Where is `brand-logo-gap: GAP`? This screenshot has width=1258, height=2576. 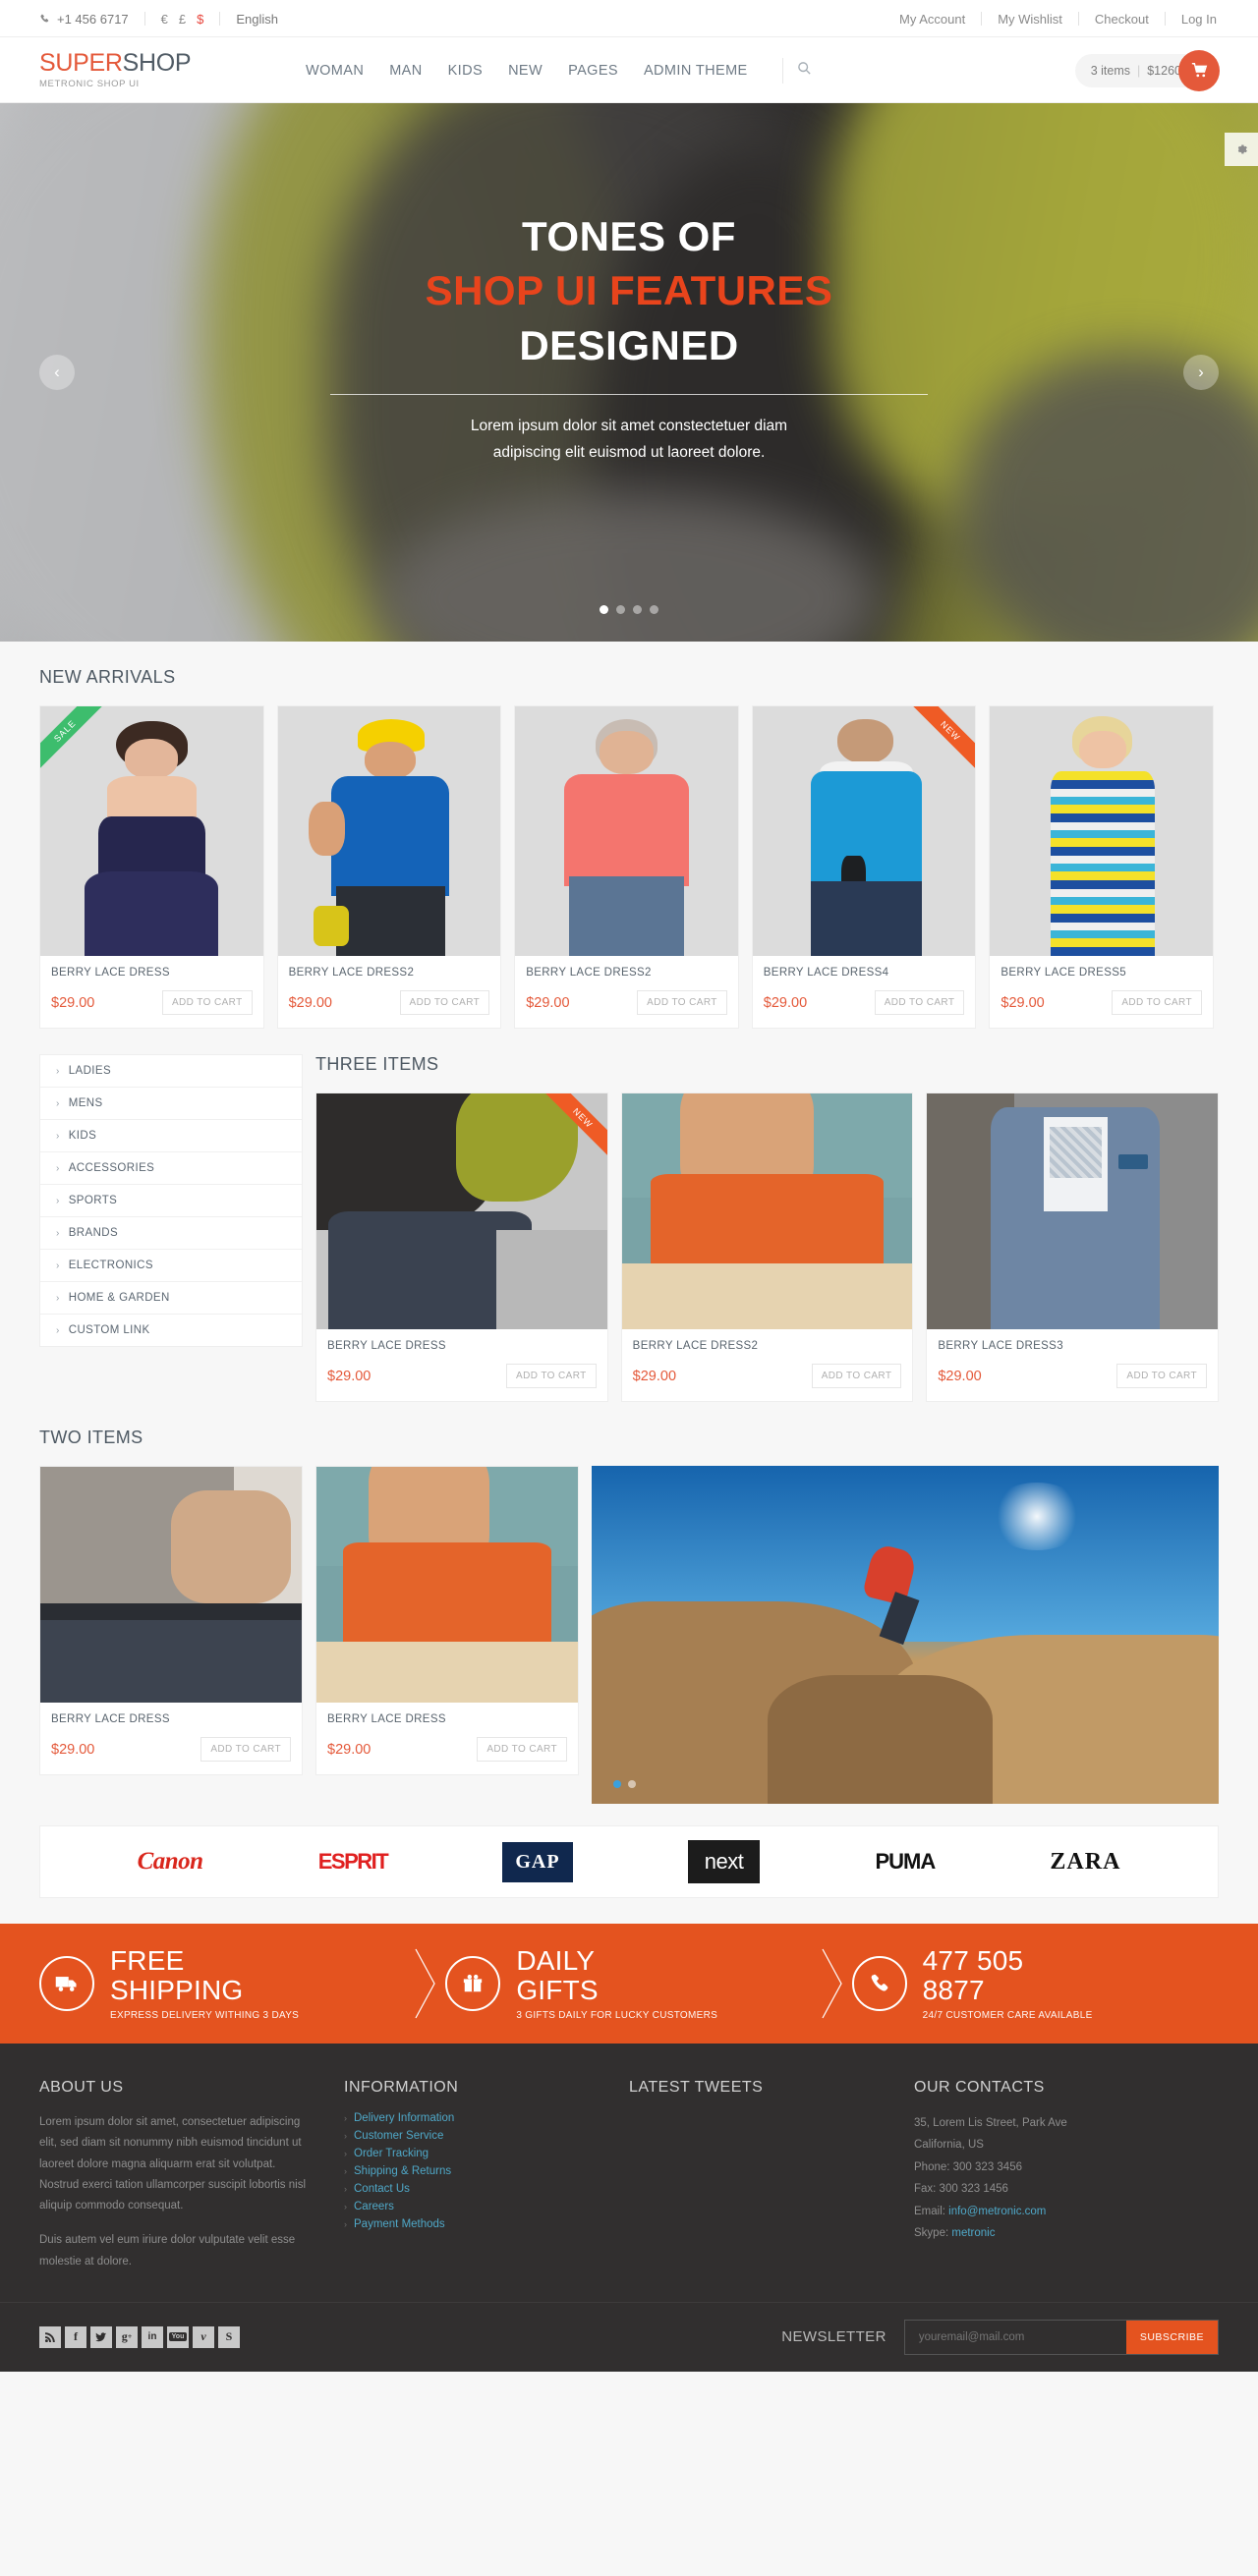 brand-logo-gap: GAP is located at coordinates (537, 1861).